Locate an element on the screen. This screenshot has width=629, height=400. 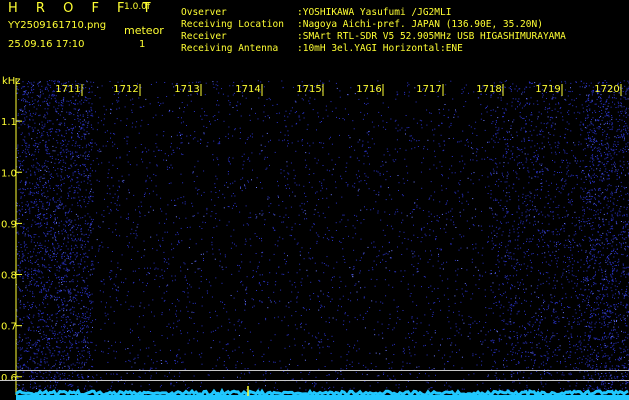
x-tick-label: 1718 is located at coordinates (488, 89).